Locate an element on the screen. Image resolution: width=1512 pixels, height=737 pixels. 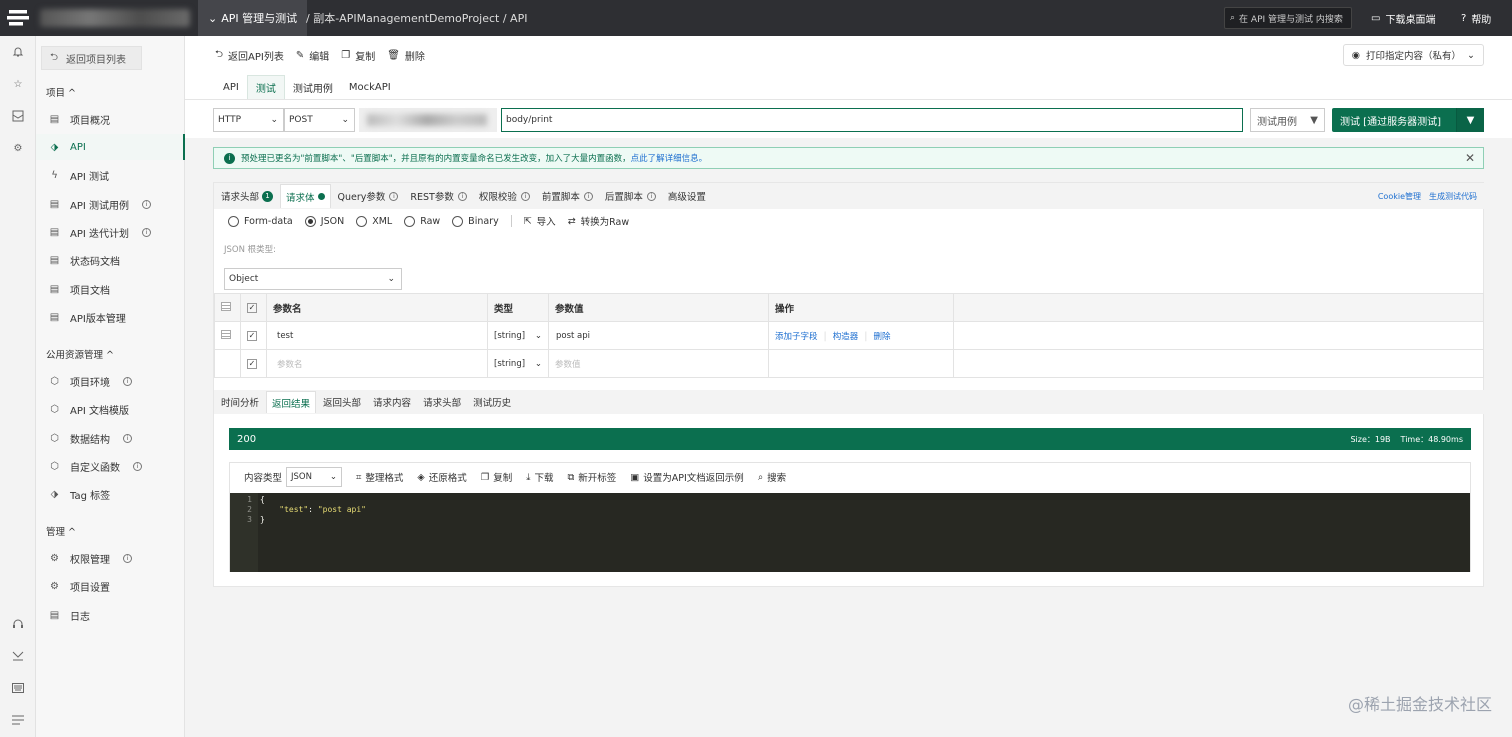
tab-body: 请求体 is located at coordinates (305, 196).